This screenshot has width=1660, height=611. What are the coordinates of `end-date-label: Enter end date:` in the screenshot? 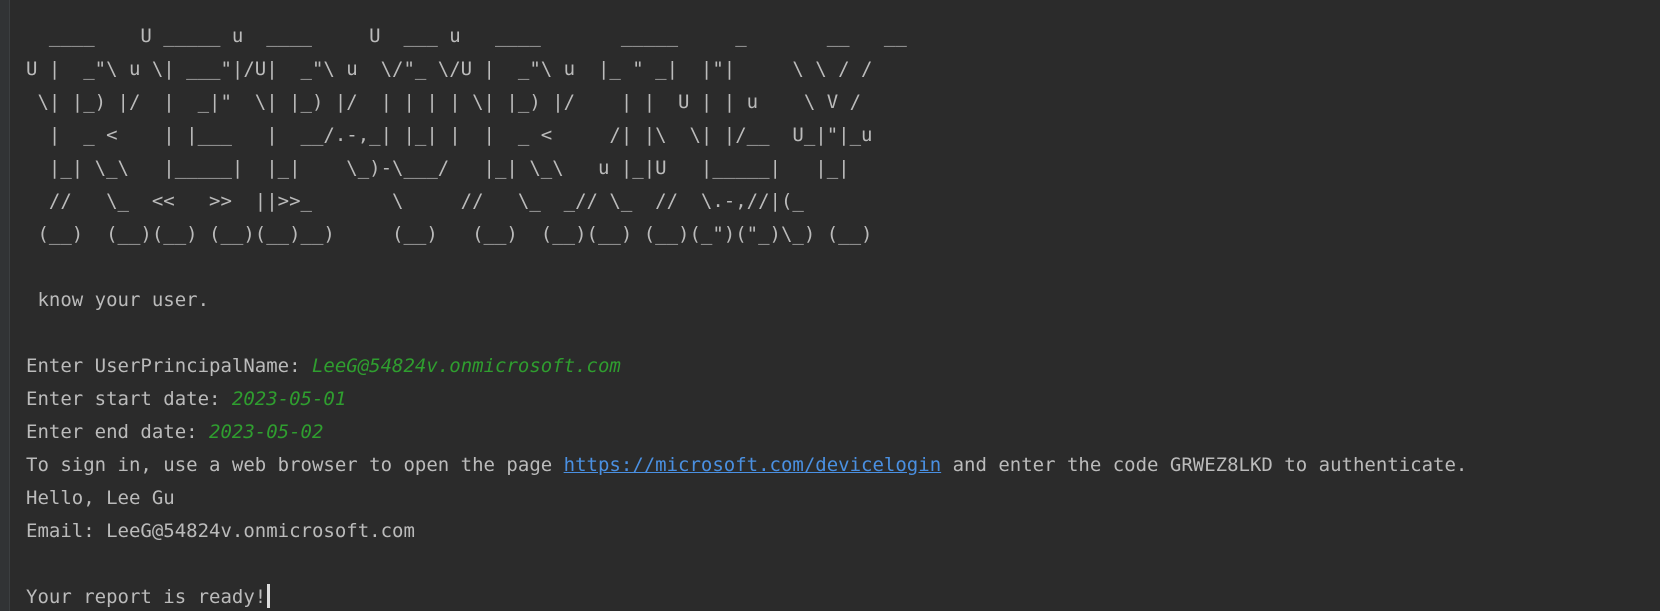 It's located at (118, 432).